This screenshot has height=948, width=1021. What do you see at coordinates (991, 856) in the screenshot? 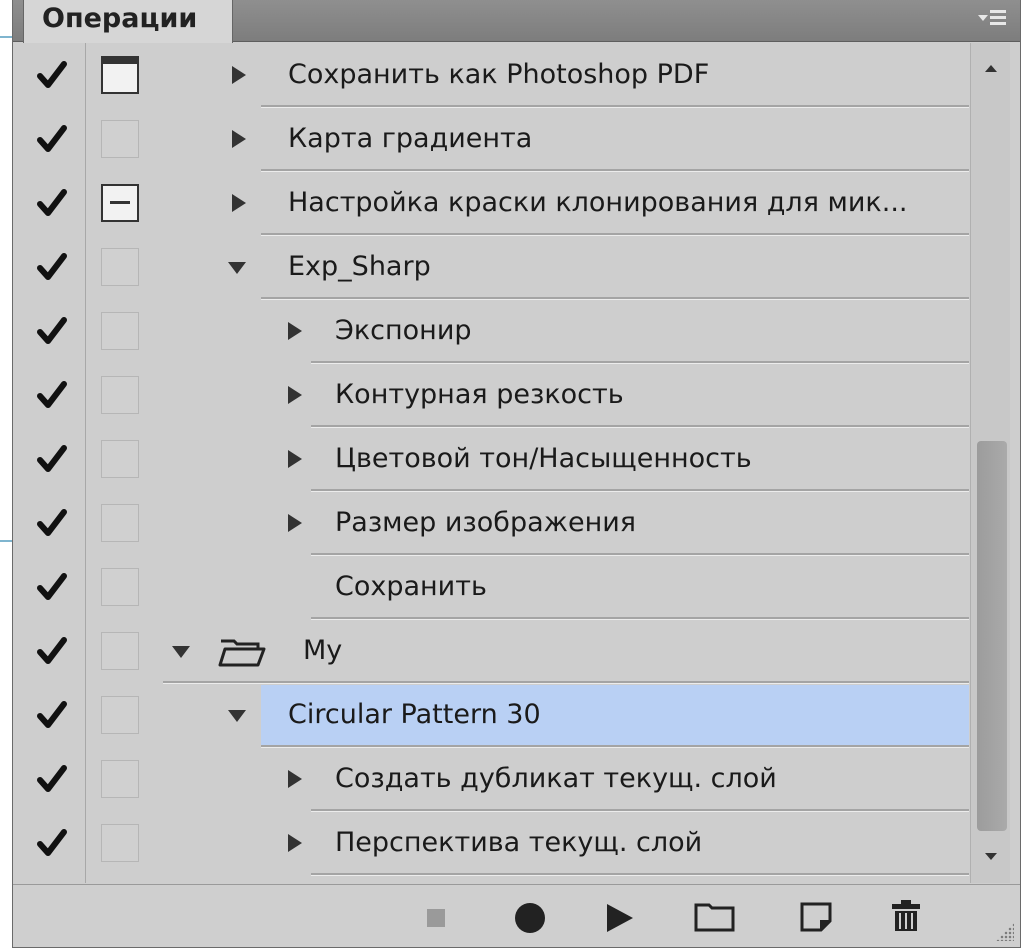
I see `scroll-down-arrow-icon` at bounding box center [991, 856].